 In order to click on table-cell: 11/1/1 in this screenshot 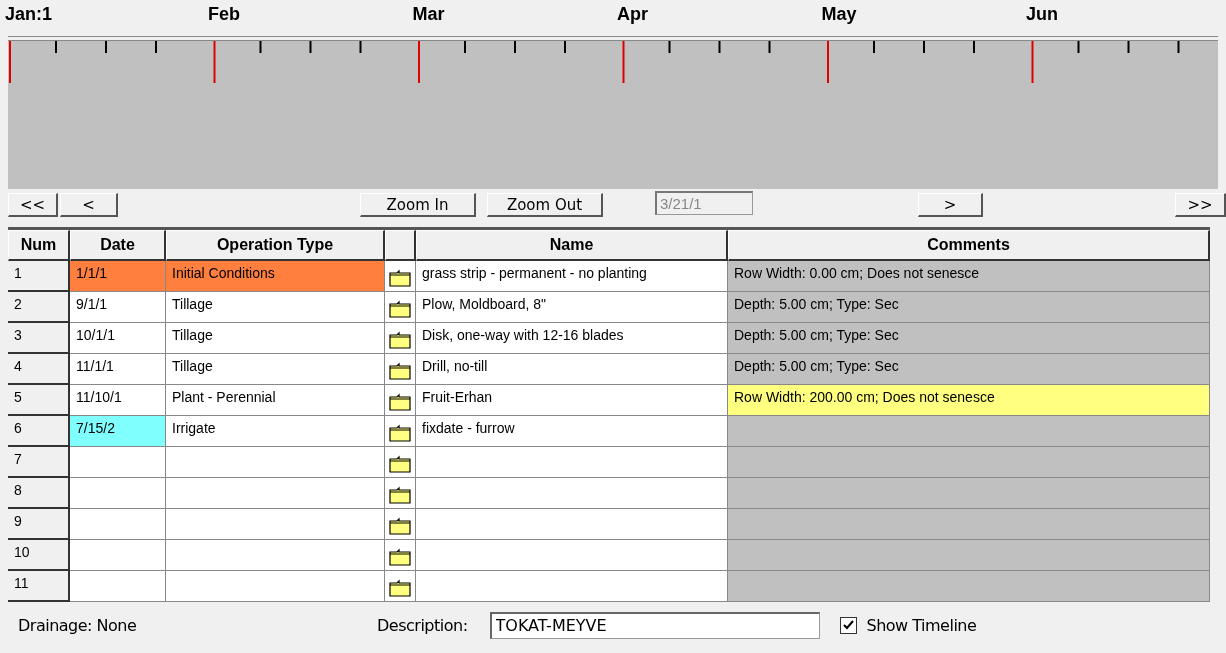, I will do `click(118, 369)`.